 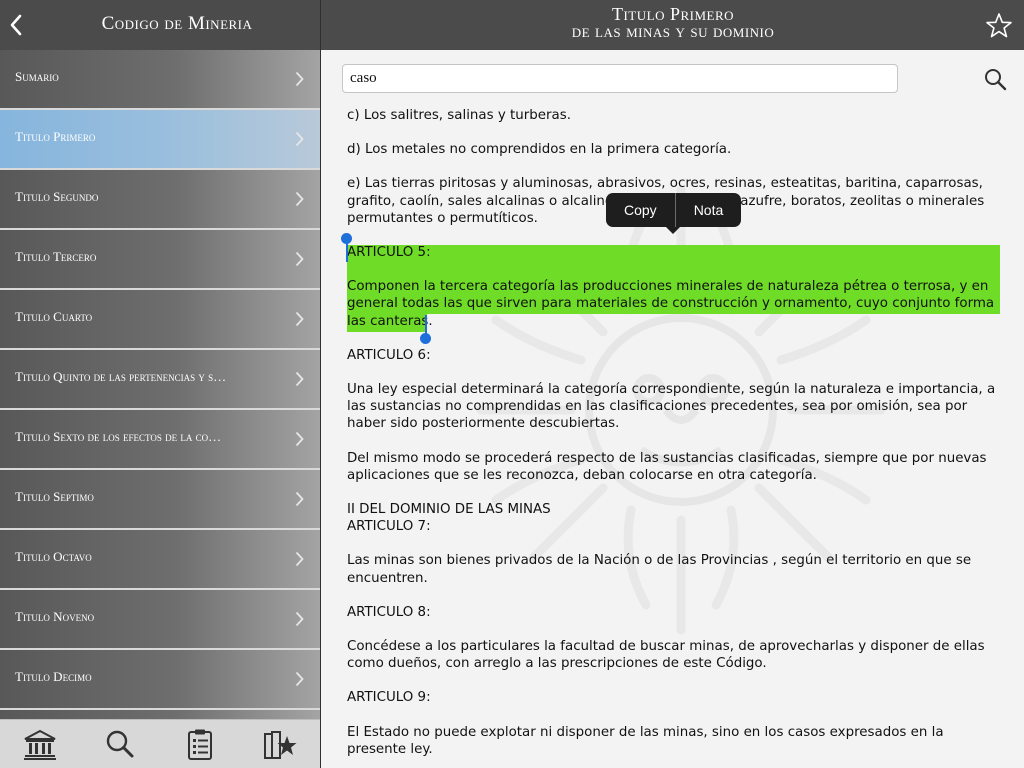 What do you see at coordinates (160, 680) in the screenshot?
I see `chapter-item-titulo-decimo: Titulo Decimo` at bounding box center [160, 680].